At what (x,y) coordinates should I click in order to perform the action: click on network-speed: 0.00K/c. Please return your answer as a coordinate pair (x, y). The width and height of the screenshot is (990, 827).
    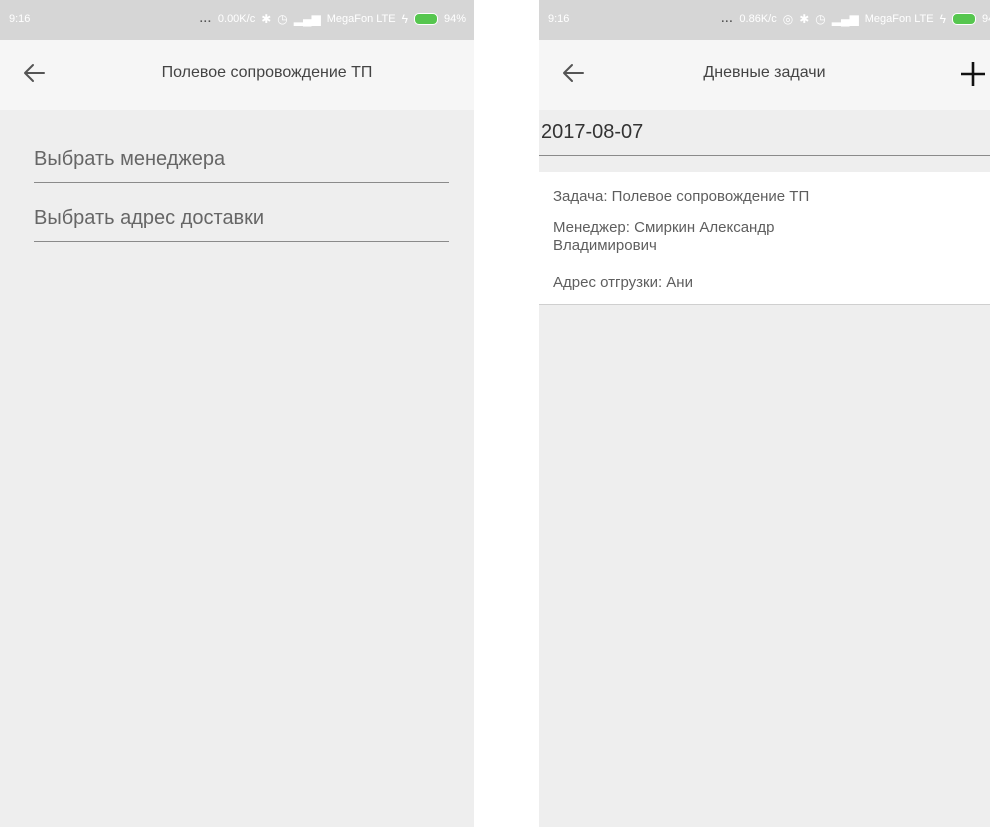
    Looking at the image, I should click on (236, 19).